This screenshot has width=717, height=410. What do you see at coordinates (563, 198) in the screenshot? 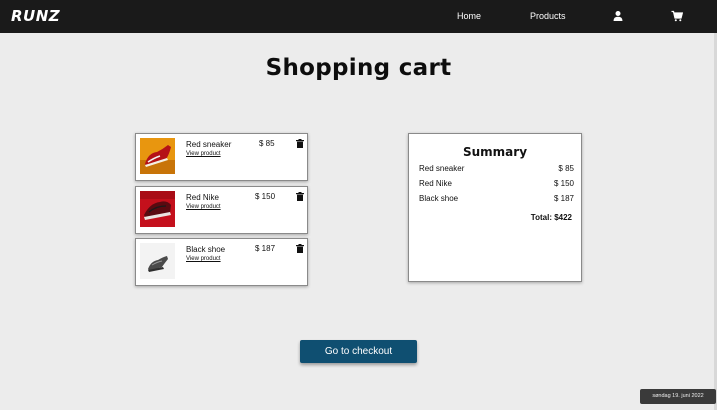
I see `summary-item-price: $ 187` at bounding box center [563, 198].